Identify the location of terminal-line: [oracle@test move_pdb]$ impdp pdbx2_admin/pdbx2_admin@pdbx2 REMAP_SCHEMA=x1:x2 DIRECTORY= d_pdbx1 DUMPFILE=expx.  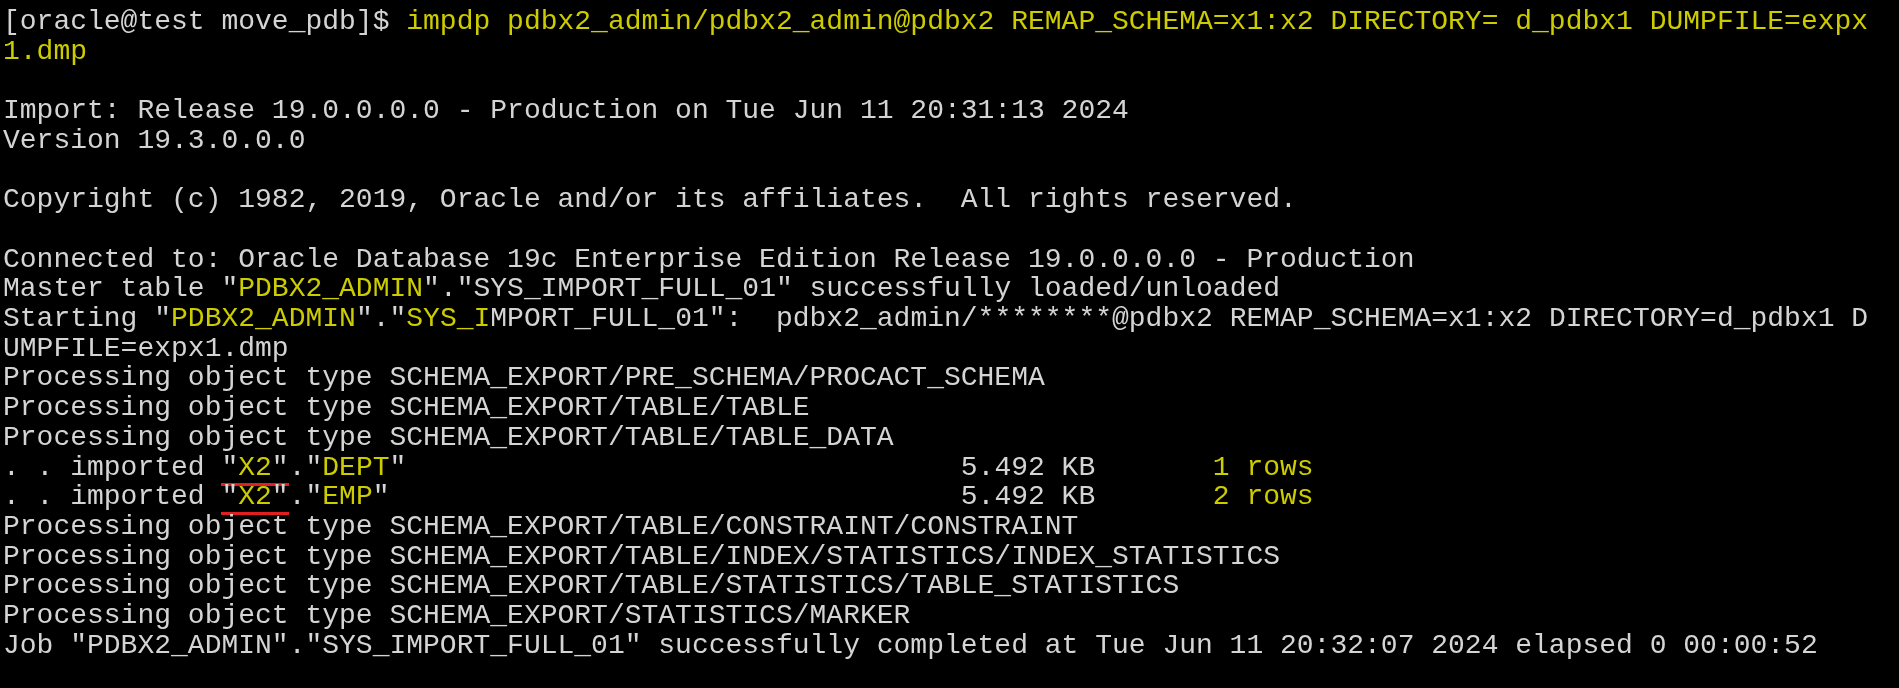
(936, 22).